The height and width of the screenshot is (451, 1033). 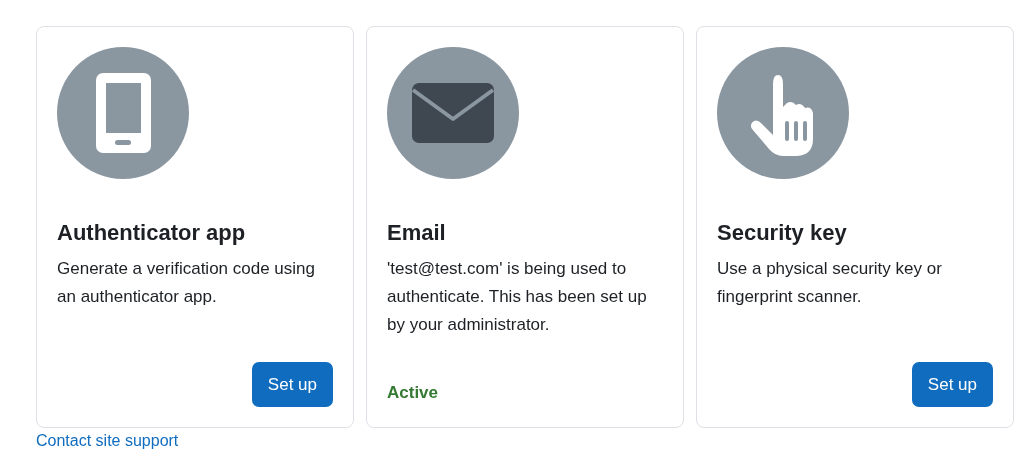 What do you see at coordinates (417, 233) in the screenshot?
I see `card-title: Email` at bounding box center [417, 233].